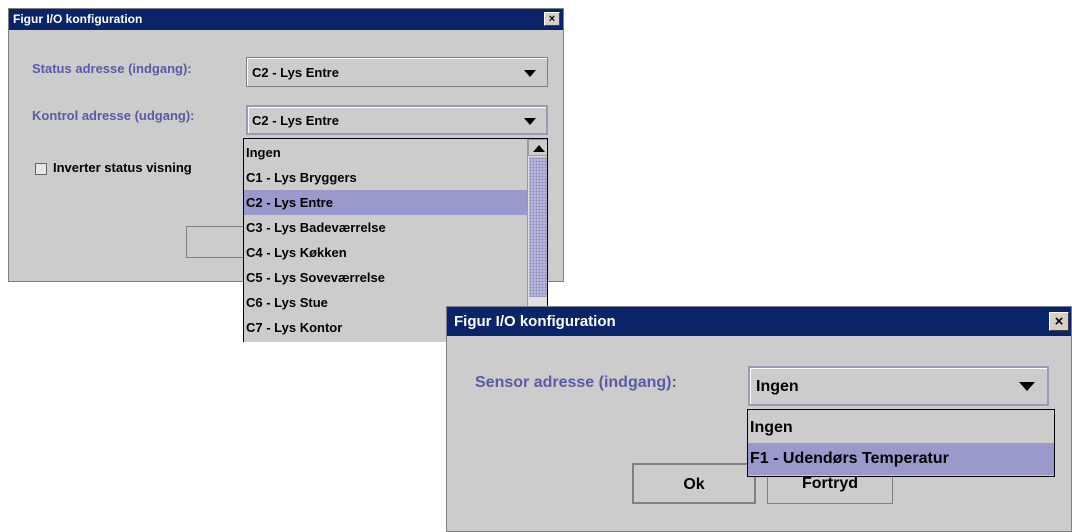 The width and height of the screenshot is (1072, 532). I want to click on list-item-label: C4 - Lys Køkken, so click(296, 252).